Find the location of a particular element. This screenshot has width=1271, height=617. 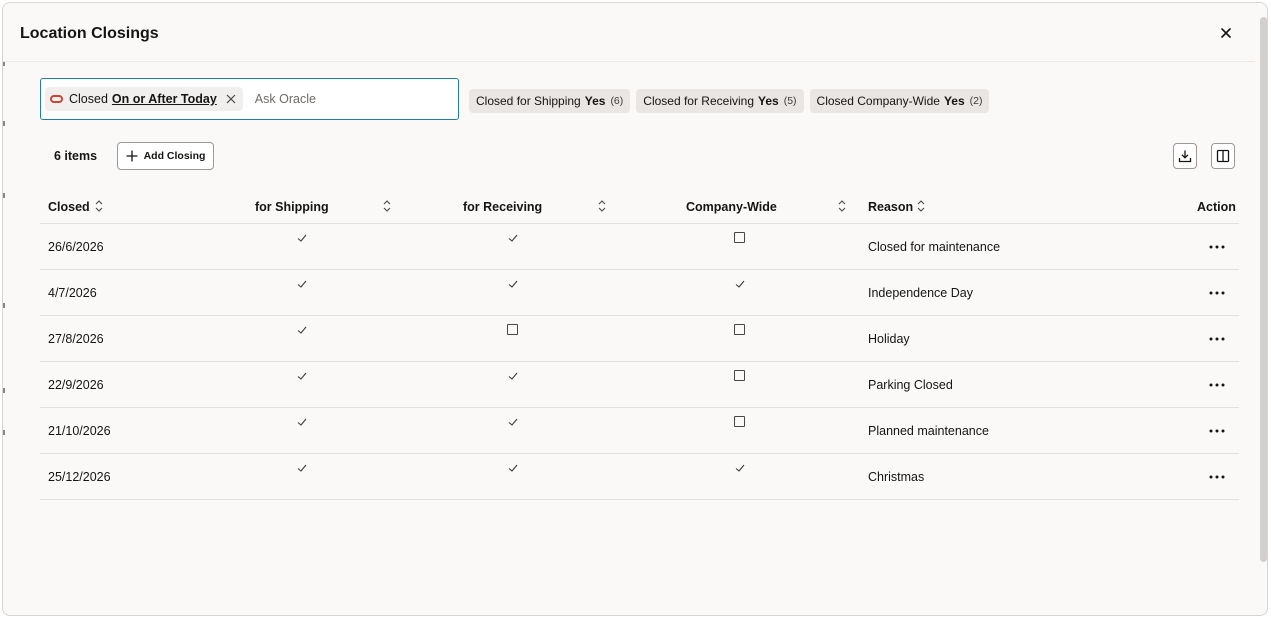

reason-cell: Parking Closed is located at coordinates (910, 385).